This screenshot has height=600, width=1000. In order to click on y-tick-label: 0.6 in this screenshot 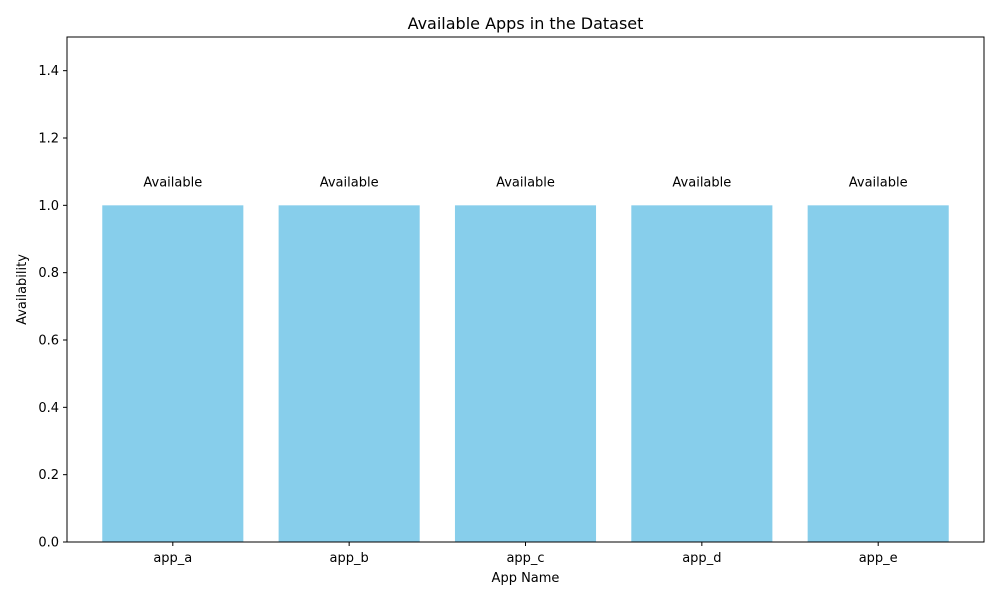, I will do `click(48, 341)`.